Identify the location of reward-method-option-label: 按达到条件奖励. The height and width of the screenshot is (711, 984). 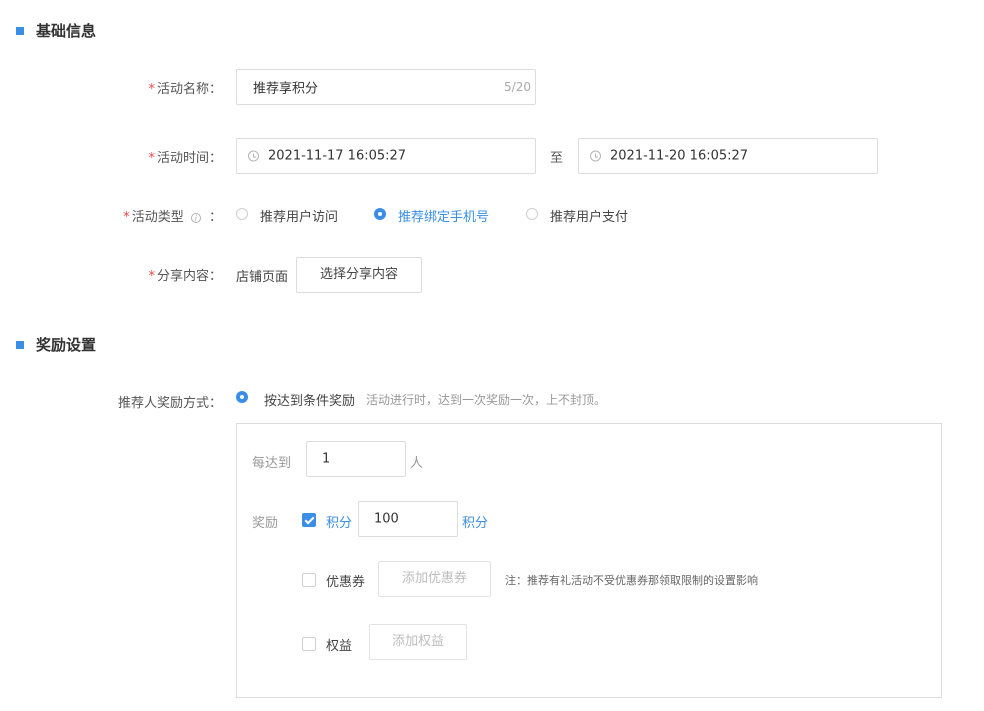
(310, 401).